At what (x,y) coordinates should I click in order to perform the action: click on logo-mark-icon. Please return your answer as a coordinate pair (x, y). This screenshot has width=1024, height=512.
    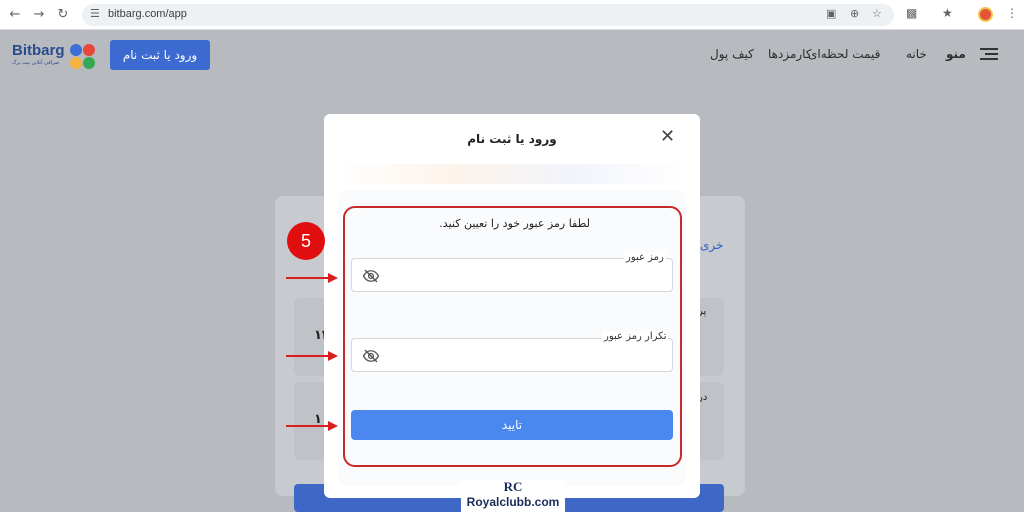
    Looking at the image, I should click on (83, 57).